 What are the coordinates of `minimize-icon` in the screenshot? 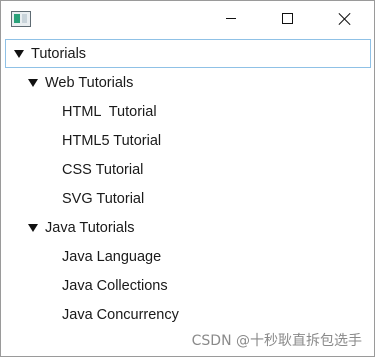 It's located at (231, 18).